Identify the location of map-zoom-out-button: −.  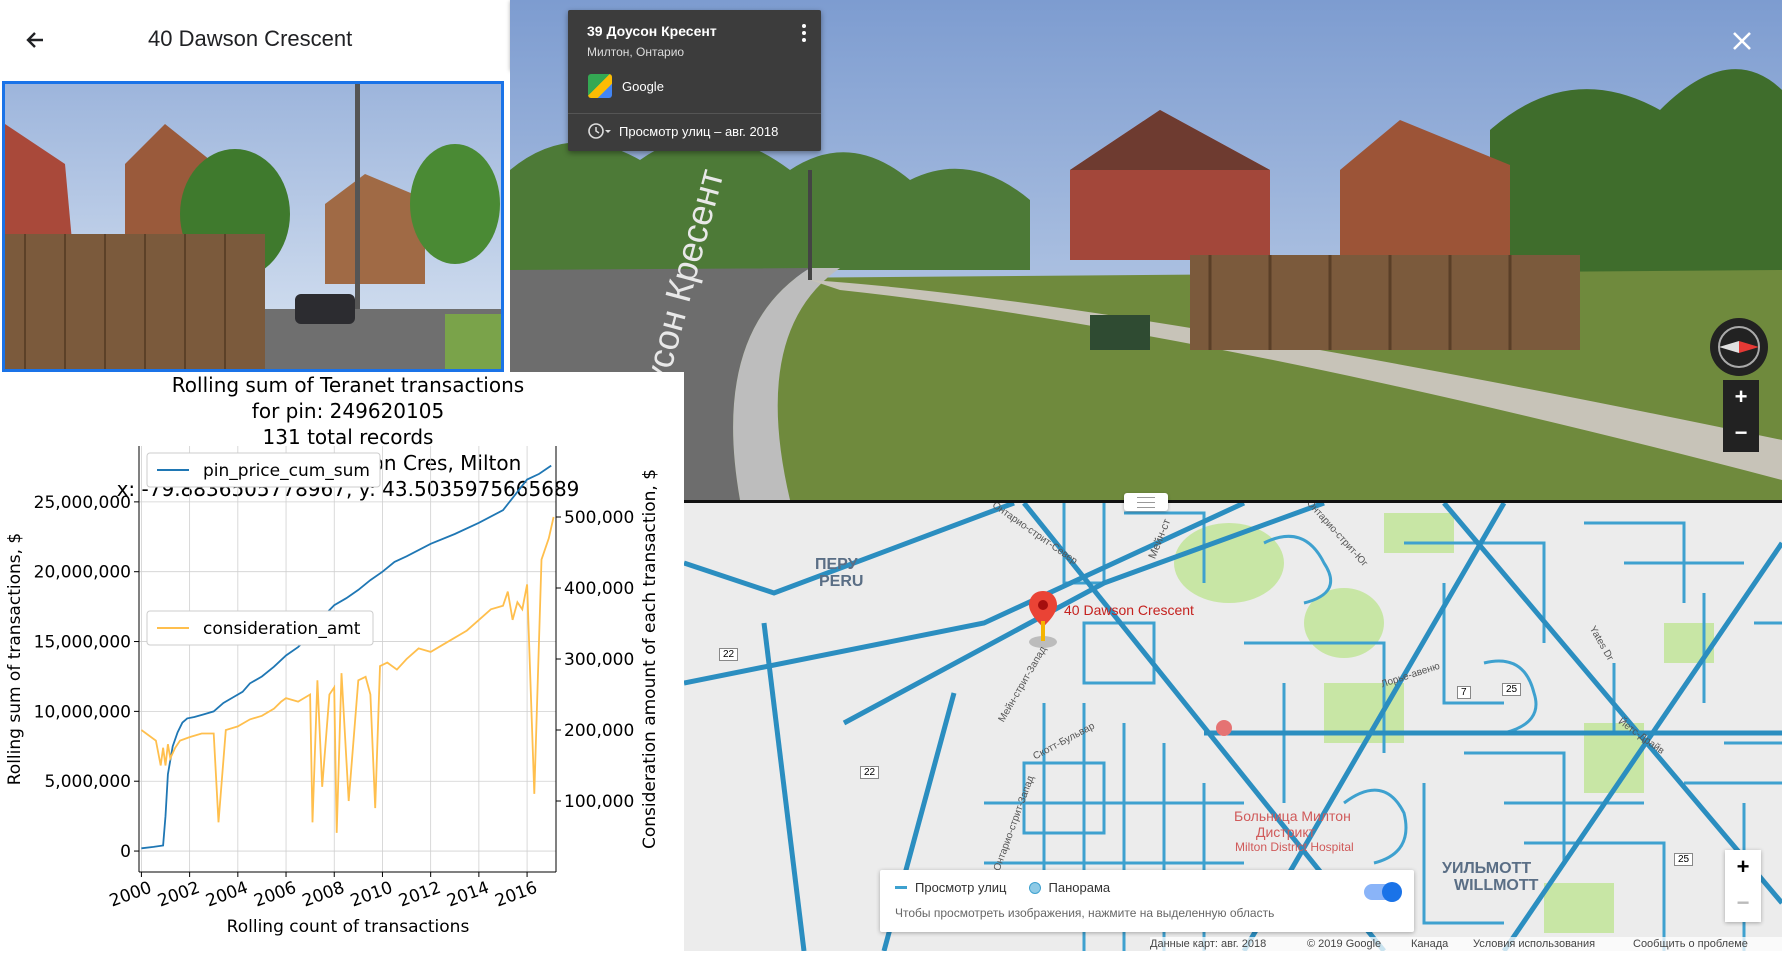
(1743, 904).